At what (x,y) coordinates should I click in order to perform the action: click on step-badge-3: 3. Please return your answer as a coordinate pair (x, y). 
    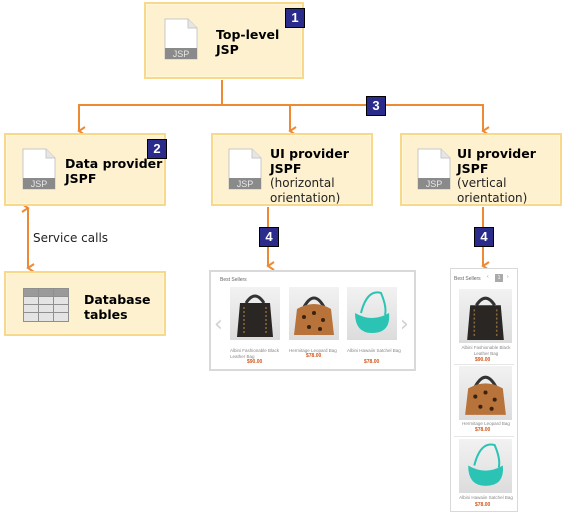
    Looking at the image, I should click on (376, 106).